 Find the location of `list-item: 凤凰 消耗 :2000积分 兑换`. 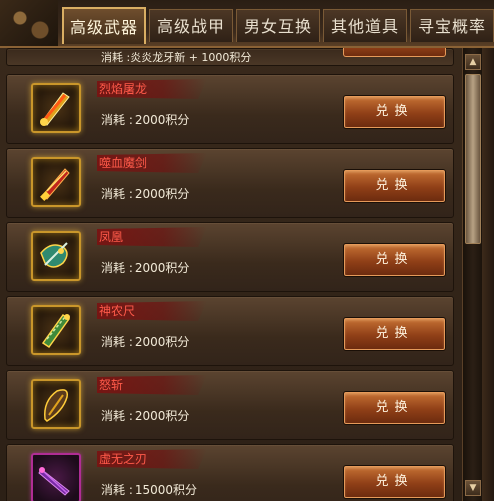

list-item: 凤凰 消耗 :2000积分 兑换 is located at coordinates (230, 257).